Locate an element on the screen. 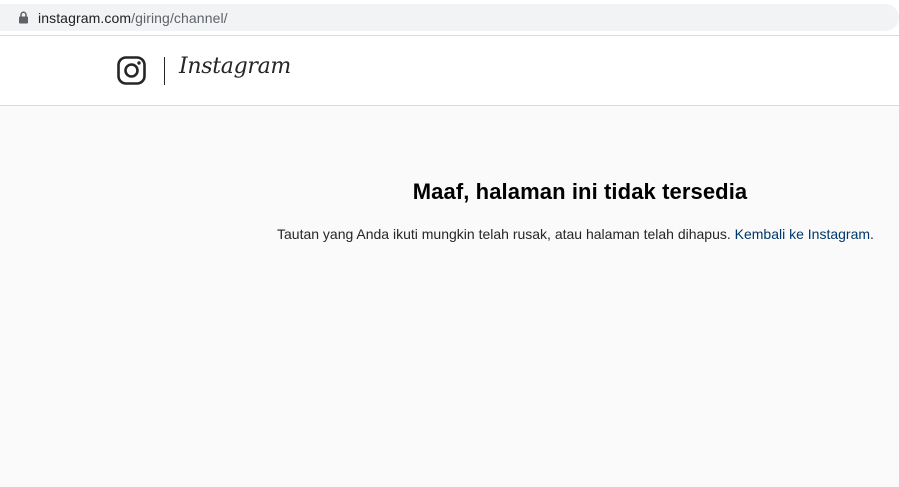 This screenshot has height=487, width=899. url-path: /giring/channel/ is located at coordinates (179, 17).